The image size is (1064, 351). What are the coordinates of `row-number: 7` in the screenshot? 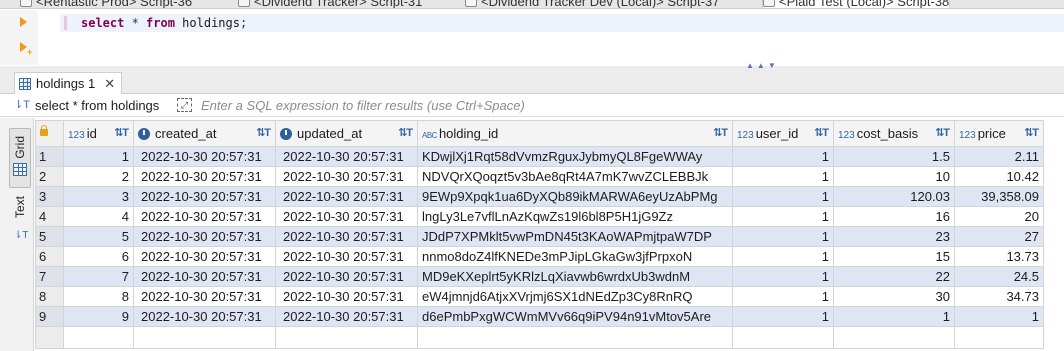 It's located at (49, 276).